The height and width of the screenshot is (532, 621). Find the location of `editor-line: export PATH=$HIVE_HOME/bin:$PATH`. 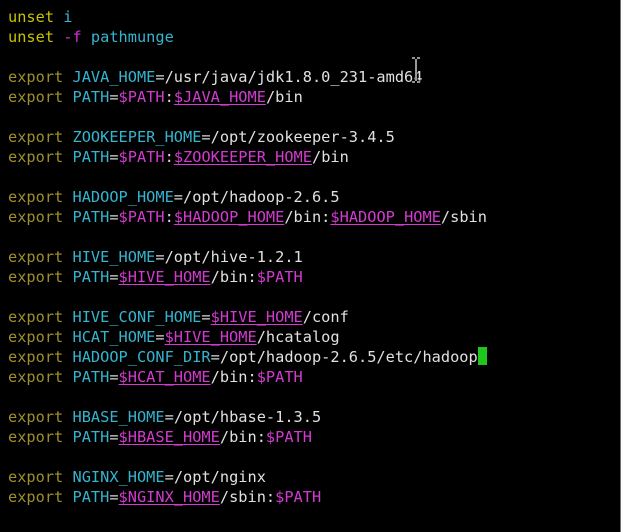

editor-line: export PATH=$HIVE_HOME/bin:$PATH is located at coordinates (314, 277).